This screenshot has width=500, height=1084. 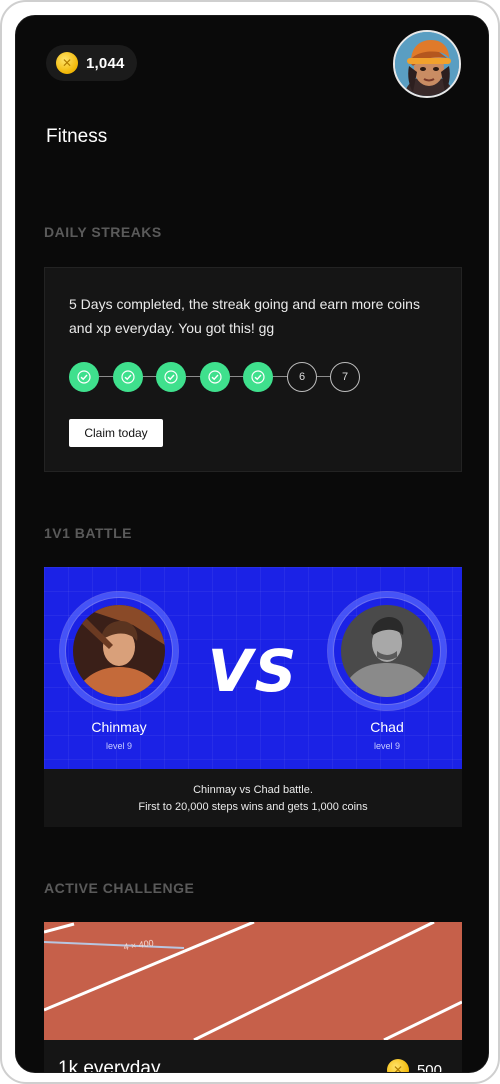 I want to click on player-two-avatar, so click(x=387, y=651).